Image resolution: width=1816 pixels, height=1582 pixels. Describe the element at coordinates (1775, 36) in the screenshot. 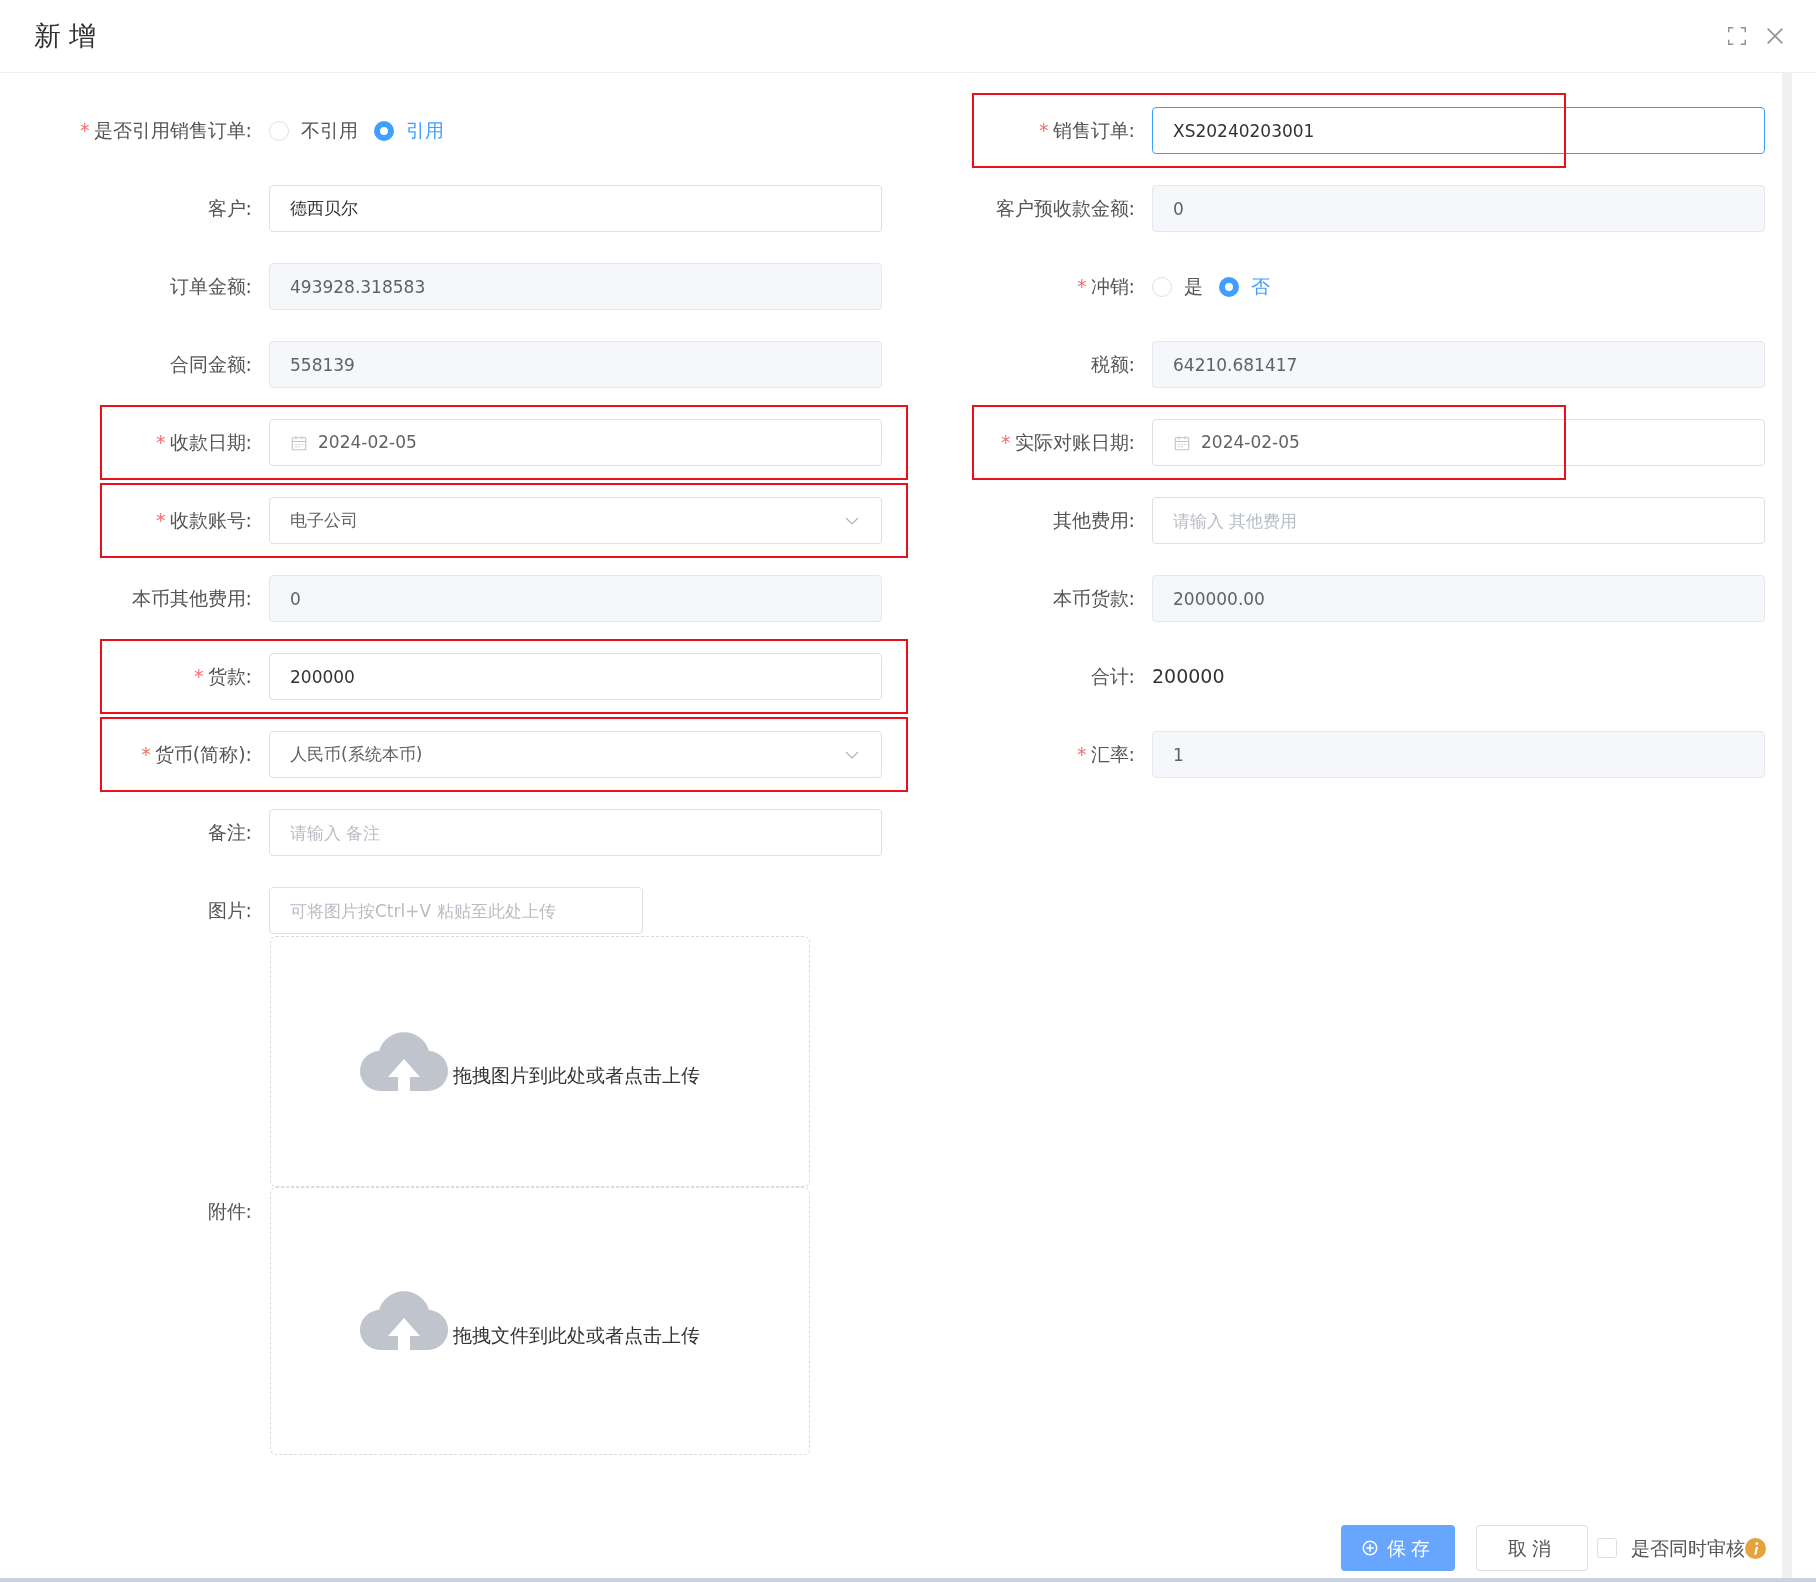

I see `close-icon` at that location.